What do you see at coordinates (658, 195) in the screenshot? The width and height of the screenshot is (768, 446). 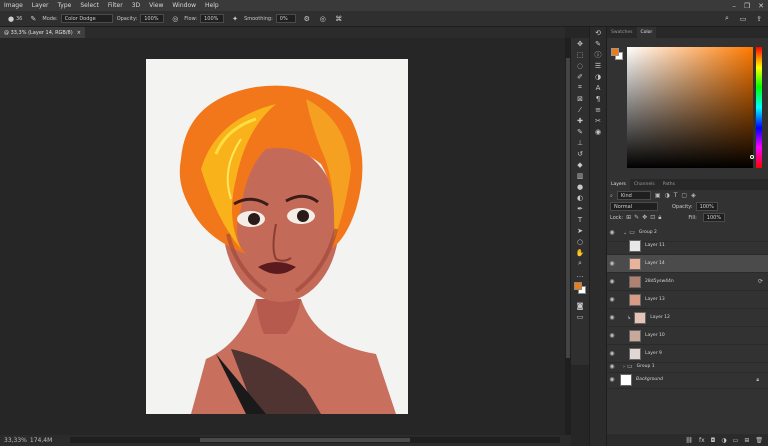 I see `filter-pixel-icon: ▣` at bounding box center [658, 195].